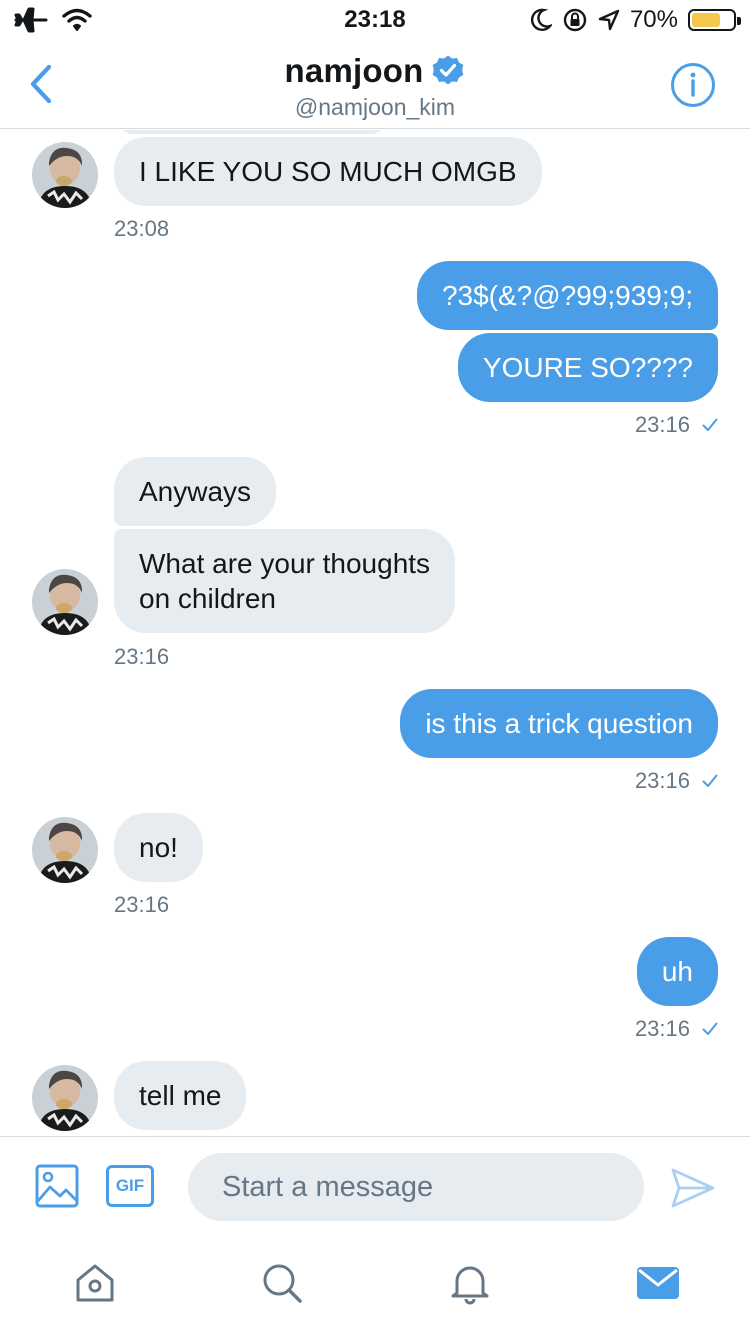  I want to click on image-icon, so click(57, 1186).